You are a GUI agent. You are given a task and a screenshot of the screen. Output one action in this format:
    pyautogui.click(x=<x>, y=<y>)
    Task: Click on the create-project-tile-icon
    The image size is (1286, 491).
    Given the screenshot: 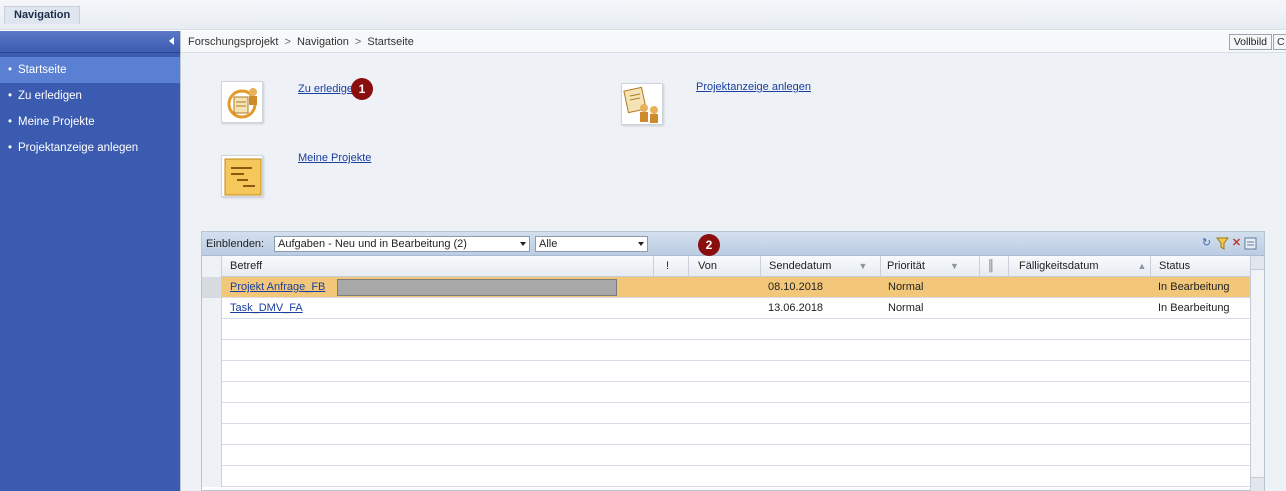 What is the action you would take?
    pyautogui.click(x=642, y=104)
    